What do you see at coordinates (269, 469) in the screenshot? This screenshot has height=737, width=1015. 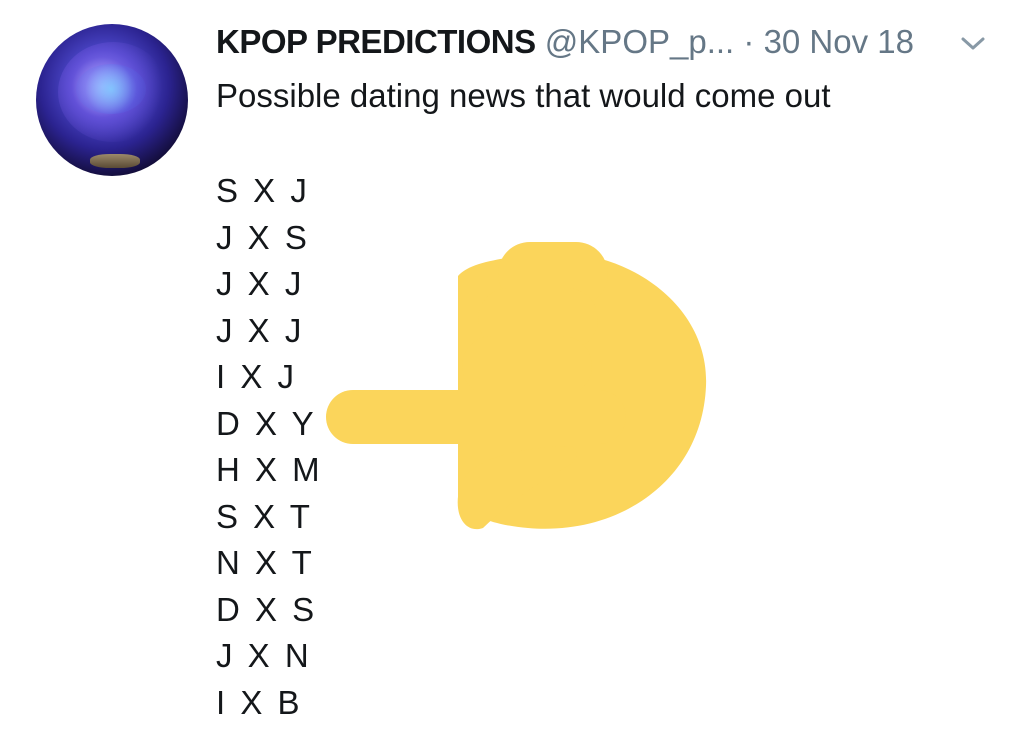 I see `list-item: H X M` at bounding box center [269, 469].